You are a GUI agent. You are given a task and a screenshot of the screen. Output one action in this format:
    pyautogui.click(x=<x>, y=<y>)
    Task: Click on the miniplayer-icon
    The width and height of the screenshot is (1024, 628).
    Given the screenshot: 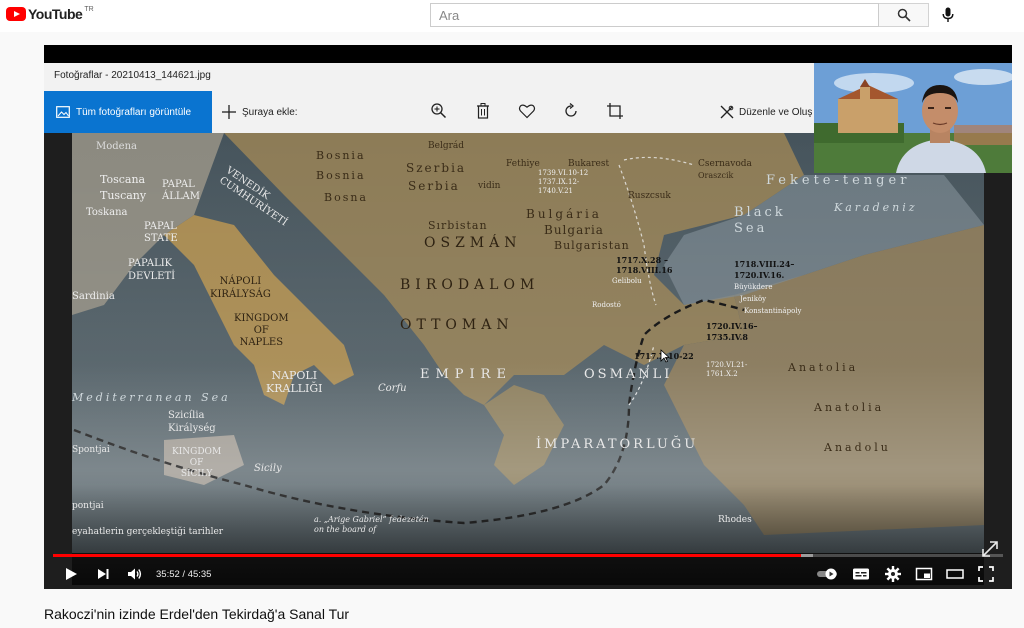 What is the action you would take?
    pyautogui.click(x=924, y=574)
    